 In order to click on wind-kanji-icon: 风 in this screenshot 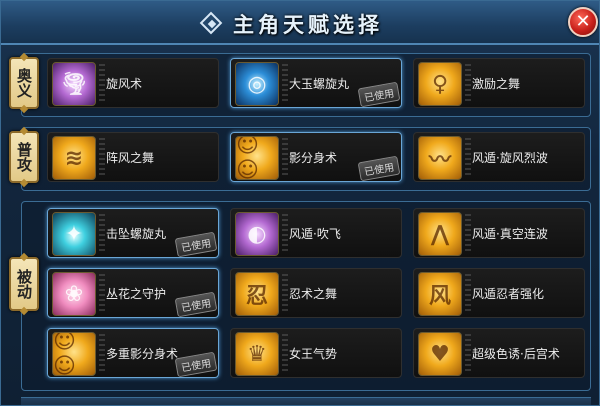, I will do `click(440, 294)`.